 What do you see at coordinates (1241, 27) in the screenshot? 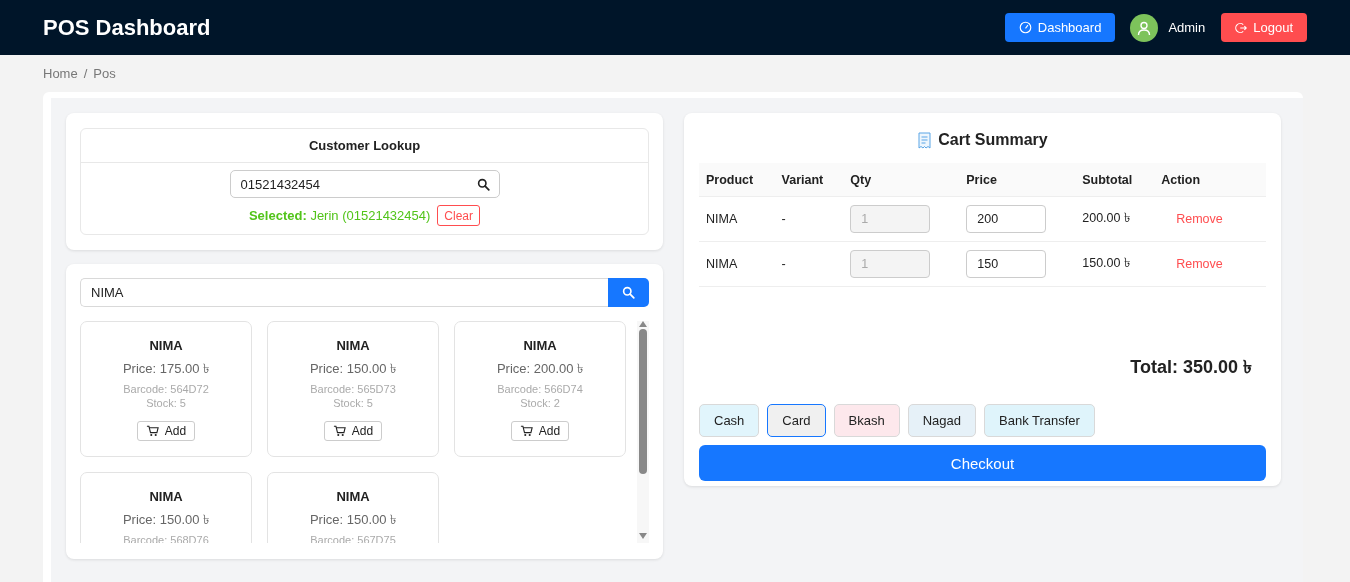
I see `logout-icon` at bounding box center [1241, 27].